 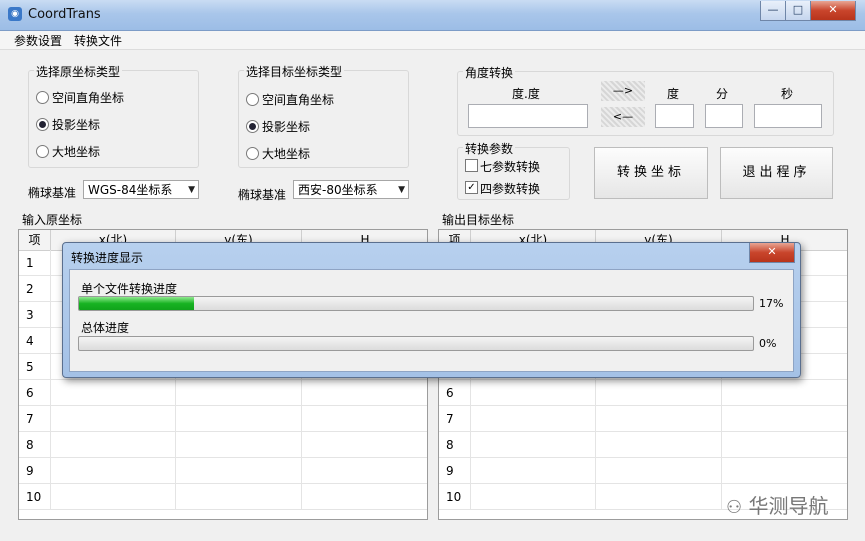 What do you see at coordinates (35, 263) in the screenshot?
I see `row-index-cell: 1` at bounding box center [35, 263].